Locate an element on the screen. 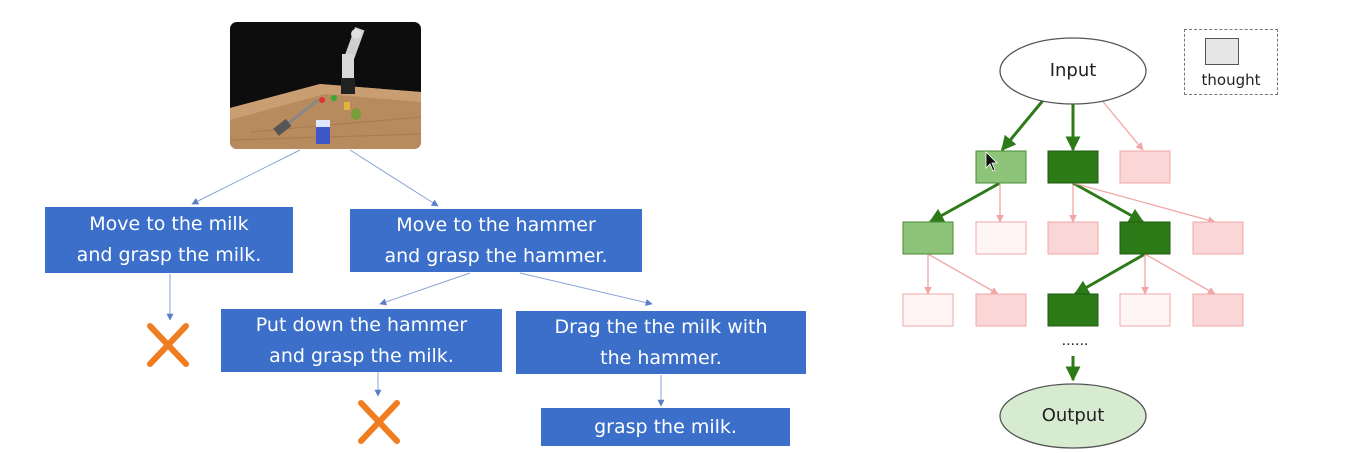 This screenshot has height=453, width=1347. output-label: Output is located at coordinates (1073, 415).